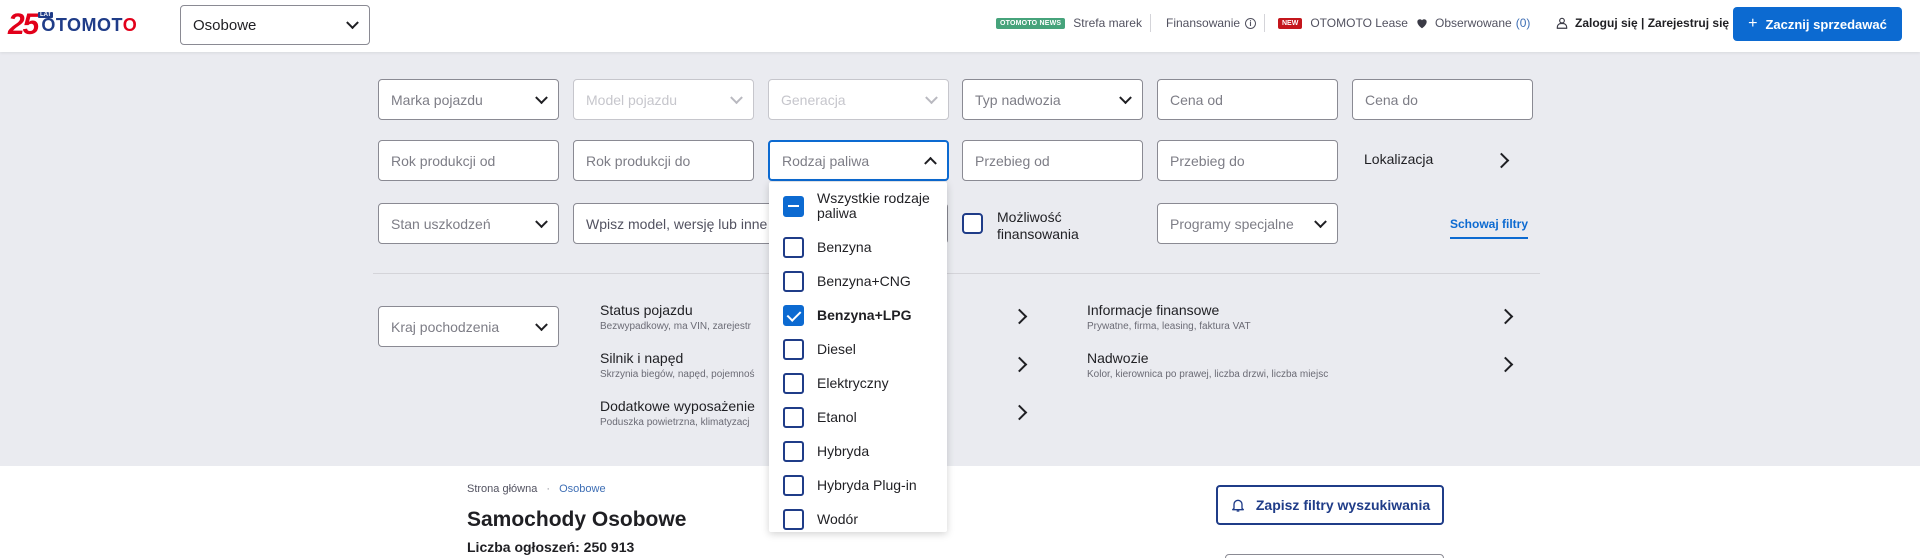 The height and width of the screenshot is (558, 1920). What do you see at coordinates (1398, 159) in the screenshot?
I see `location-label: Lokalizacja` at bounding box center [1398, 159].